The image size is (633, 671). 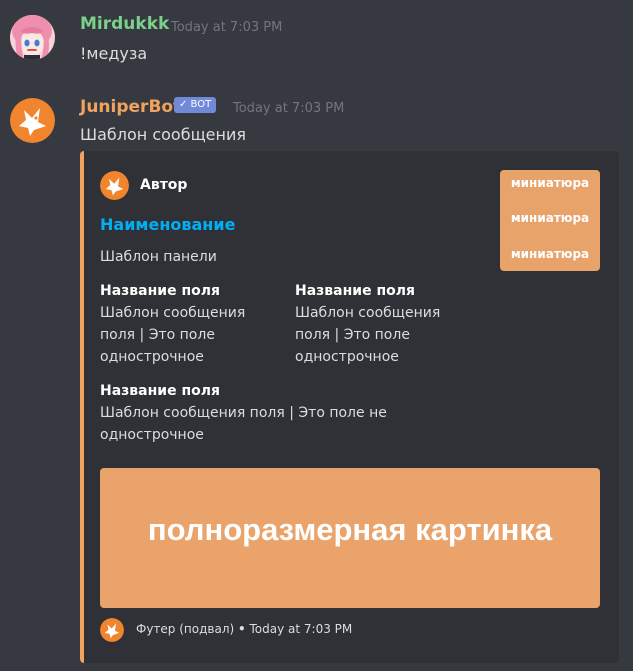 What do you see at coordinates (185, 629) in the screenshot?
I see `footer-label: Футер (подвал)` at bounding box center [185, 629].